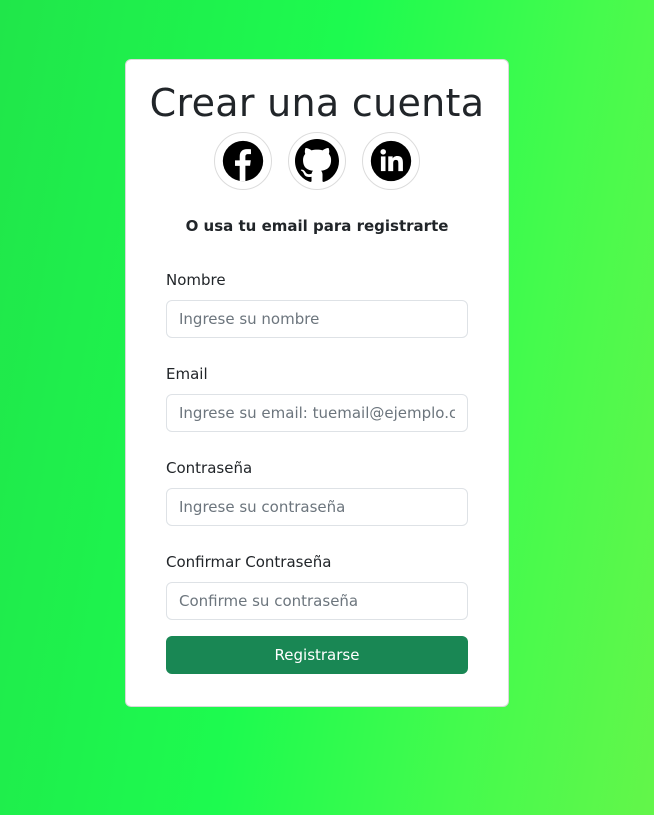  Describe the element at coordinates (317, 655) in the screenshot. I see `register-button: Registrarse` at that location.